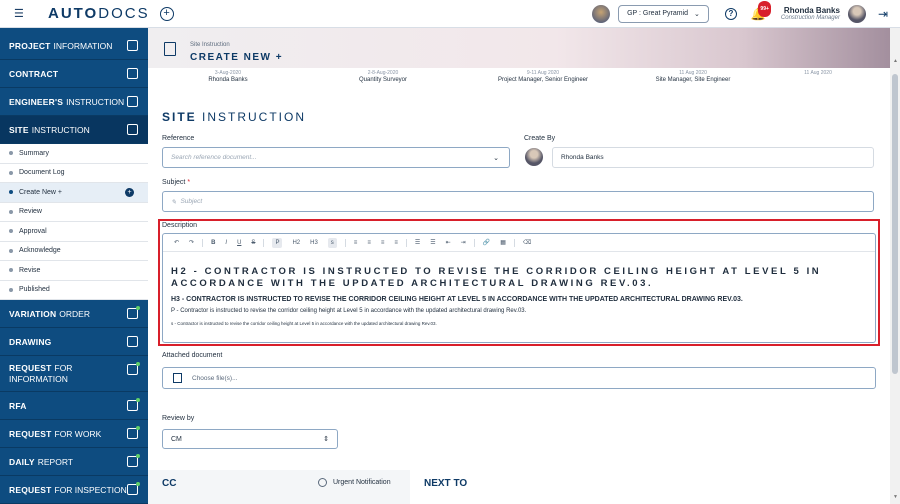  Describe the element at coordinates (895, 61) in the screenshot. I see `scroll-up-icon: ▲` at that location.